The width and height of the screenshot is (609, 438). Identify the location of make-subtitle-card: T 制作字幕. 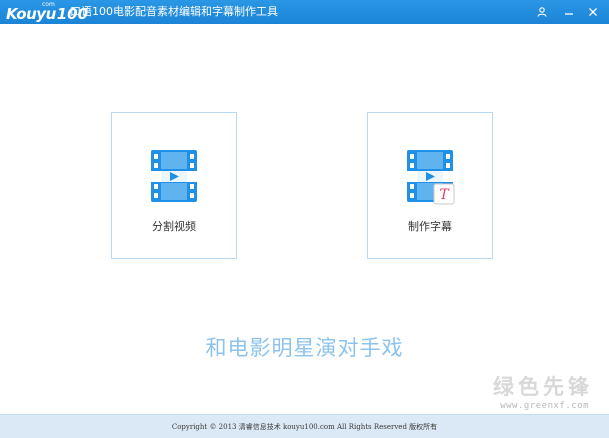
(430, 185).